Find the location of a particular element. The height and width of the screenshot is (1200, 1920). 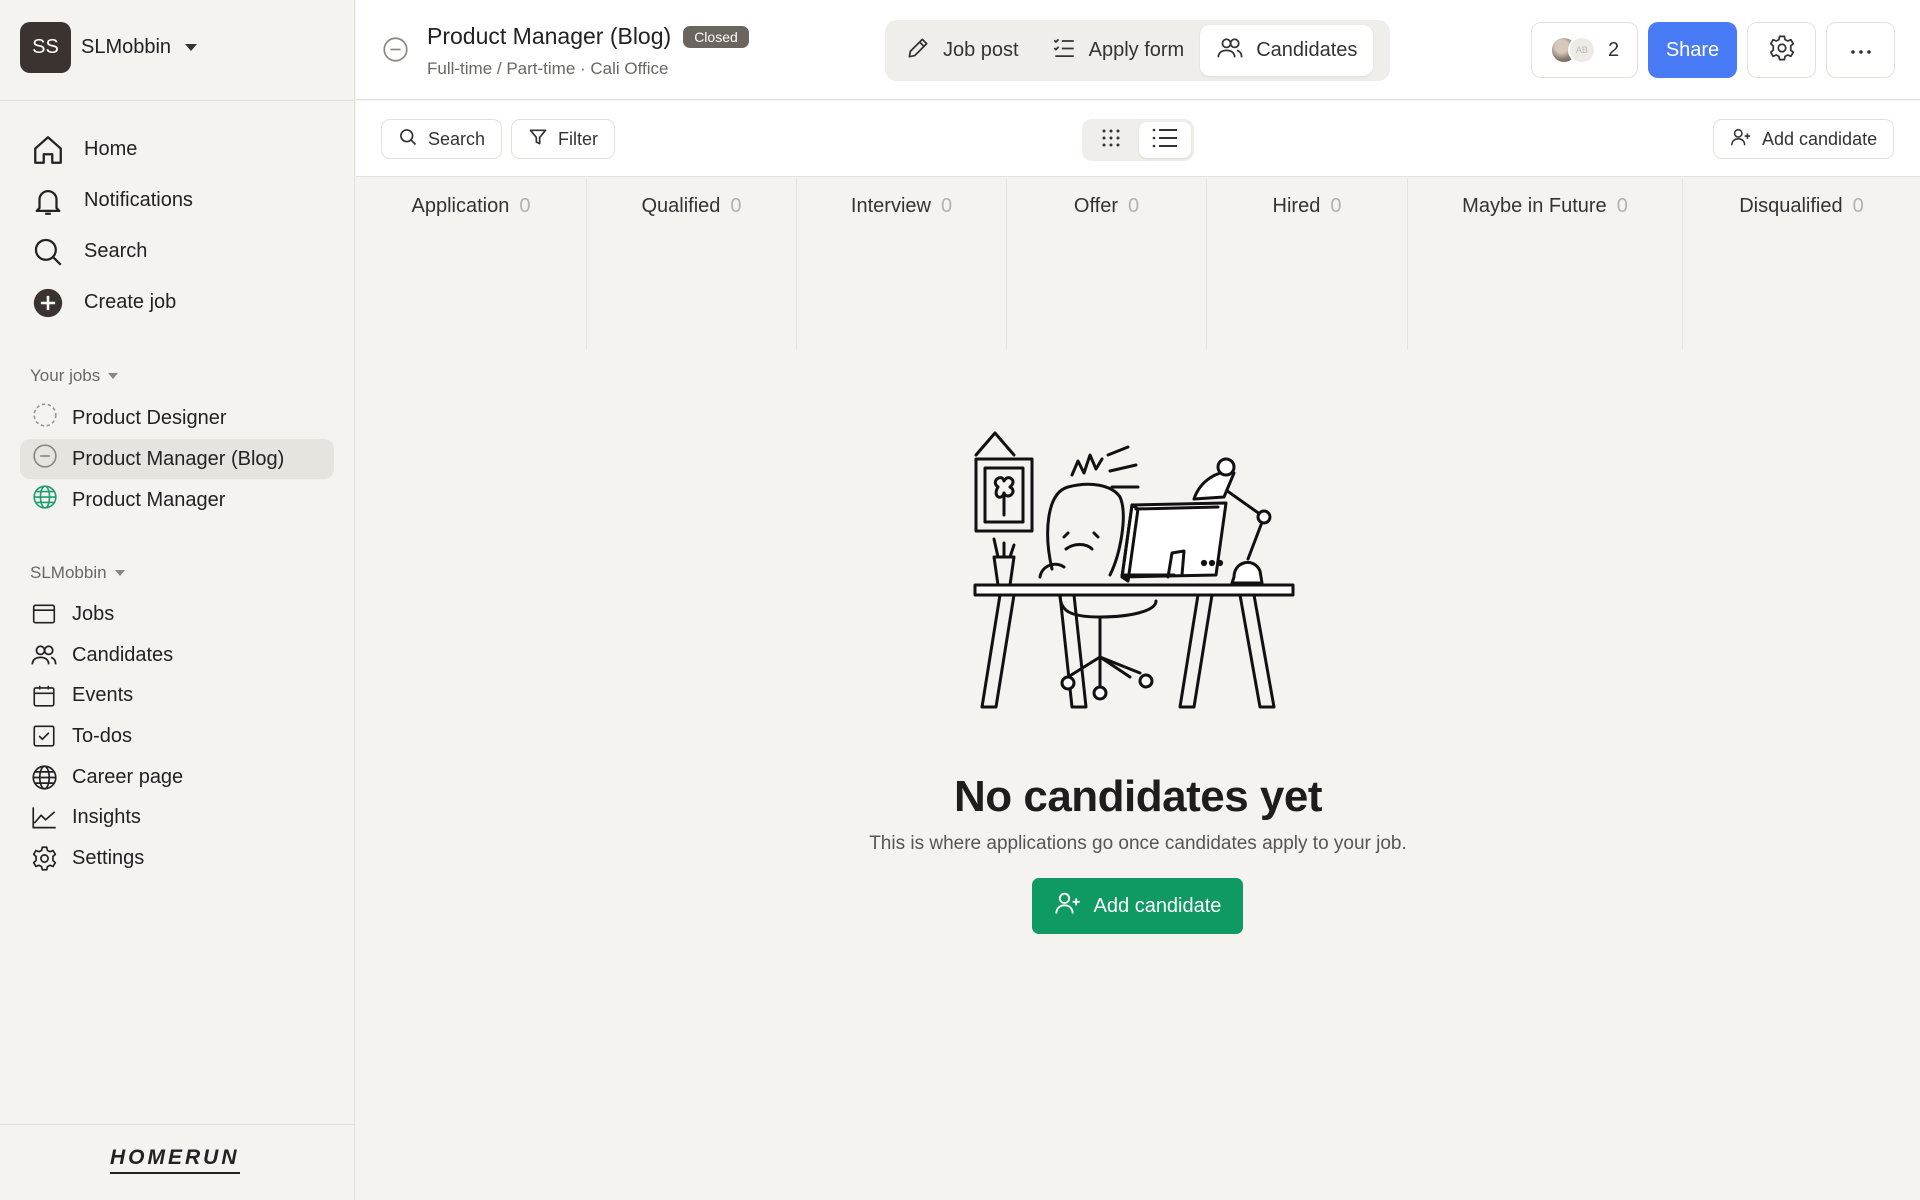

grid-view-button is located at coordinates (1111, 140).